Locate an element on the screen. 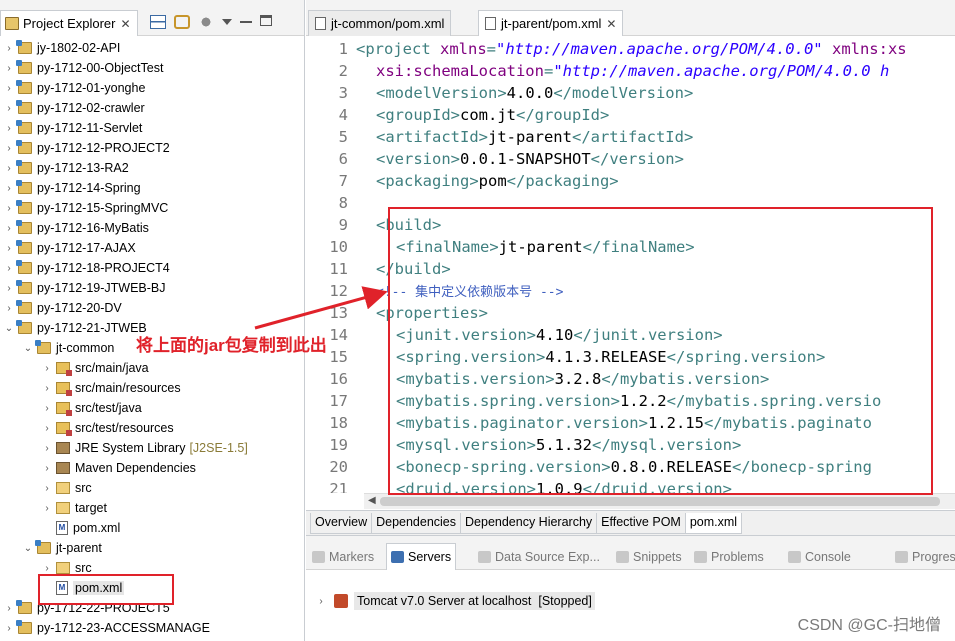  view-menu-icon is located at coordinates (227, 22).